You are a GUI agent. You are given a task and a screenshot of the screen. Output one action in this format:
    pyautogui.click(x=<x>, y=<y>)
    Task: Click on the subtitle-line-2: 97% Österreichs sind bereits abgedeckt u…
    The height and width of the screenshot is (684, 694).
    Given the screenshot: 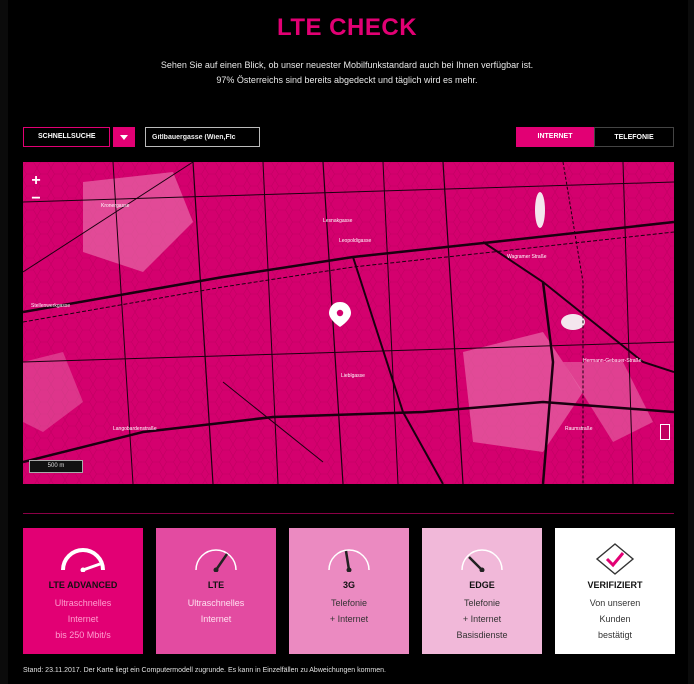 What is the action you would take?
    pyautogui.click(x=347, y=80)
    